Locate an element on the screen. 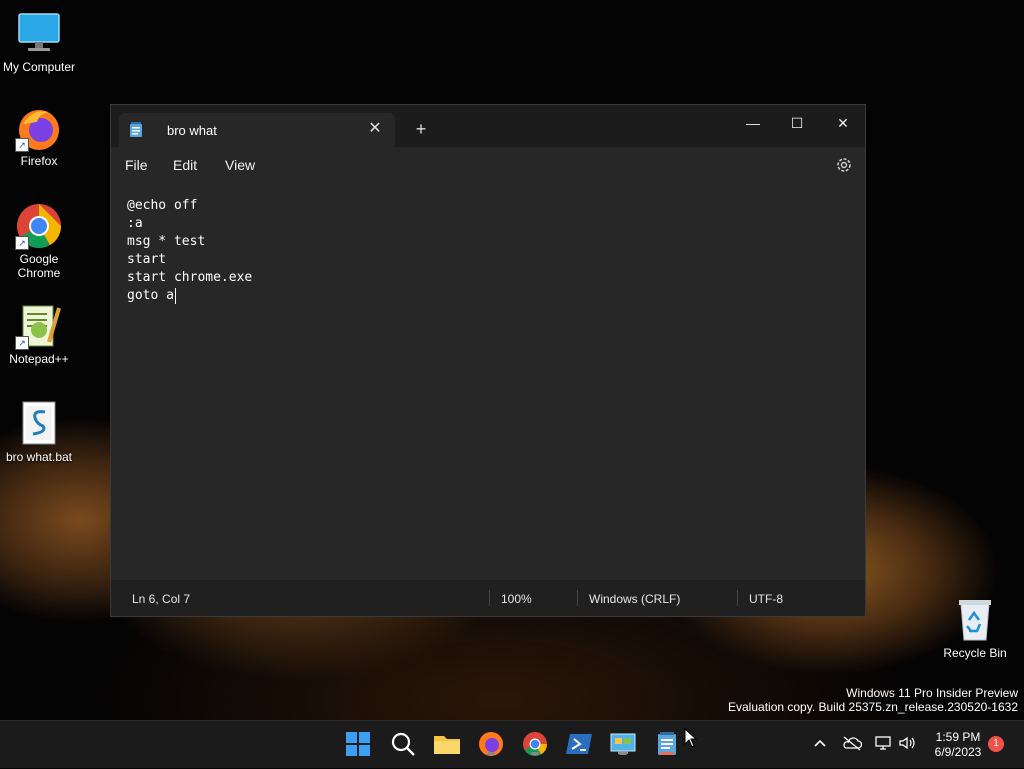  status-bar: Ln 6, Col 7 100% Windows (CRLF) UTF-8 is located at coordinates (488, 598).